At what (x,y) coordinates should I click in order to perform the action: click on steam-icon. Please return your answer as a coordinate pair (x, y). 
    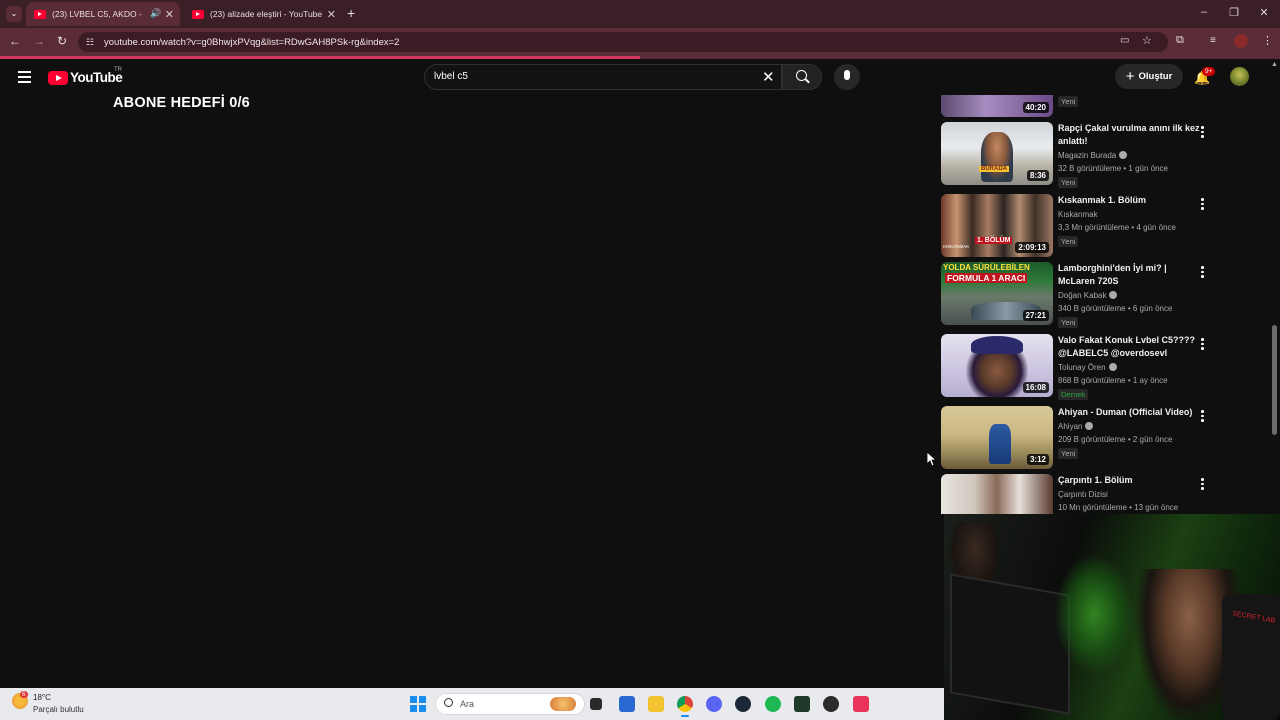
    Looking at the image, I should click on (743, 704).